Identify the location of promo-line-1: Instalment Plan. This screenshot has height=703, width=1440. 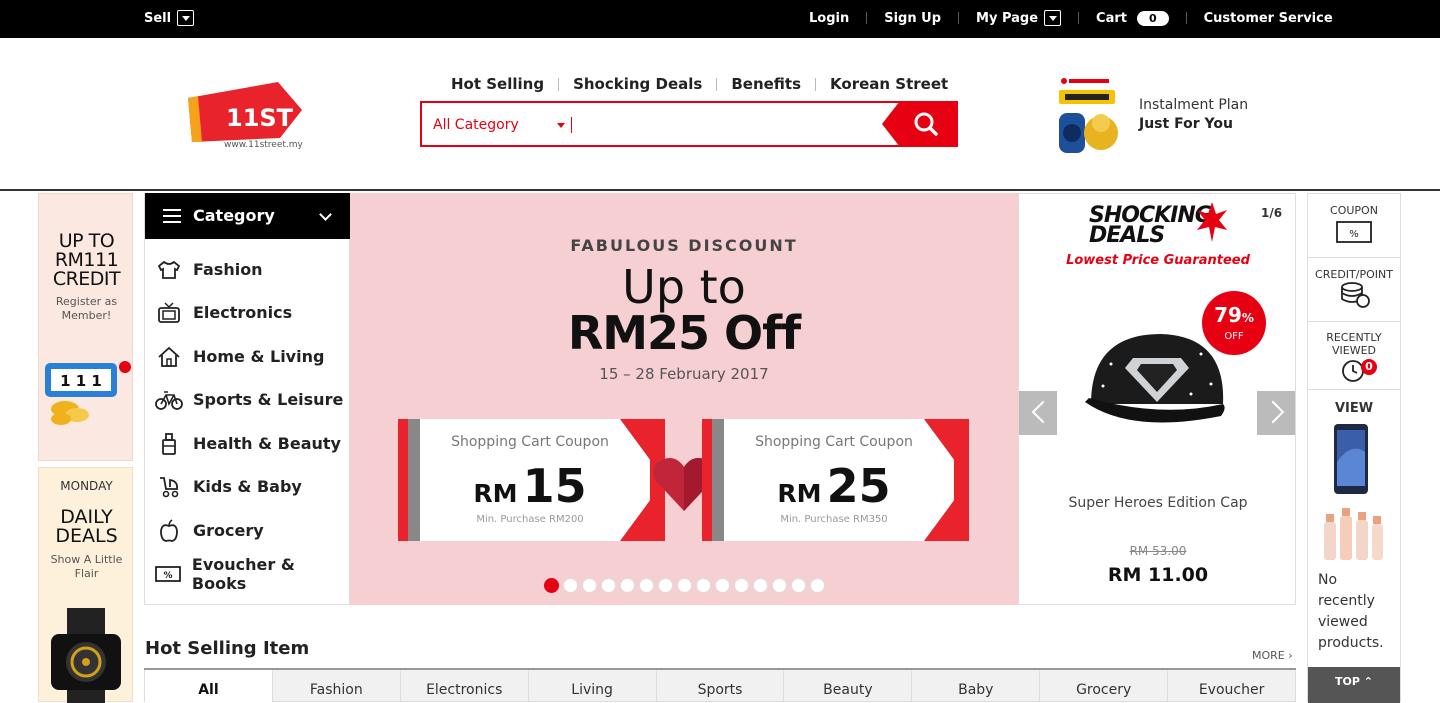
(1193, 105).